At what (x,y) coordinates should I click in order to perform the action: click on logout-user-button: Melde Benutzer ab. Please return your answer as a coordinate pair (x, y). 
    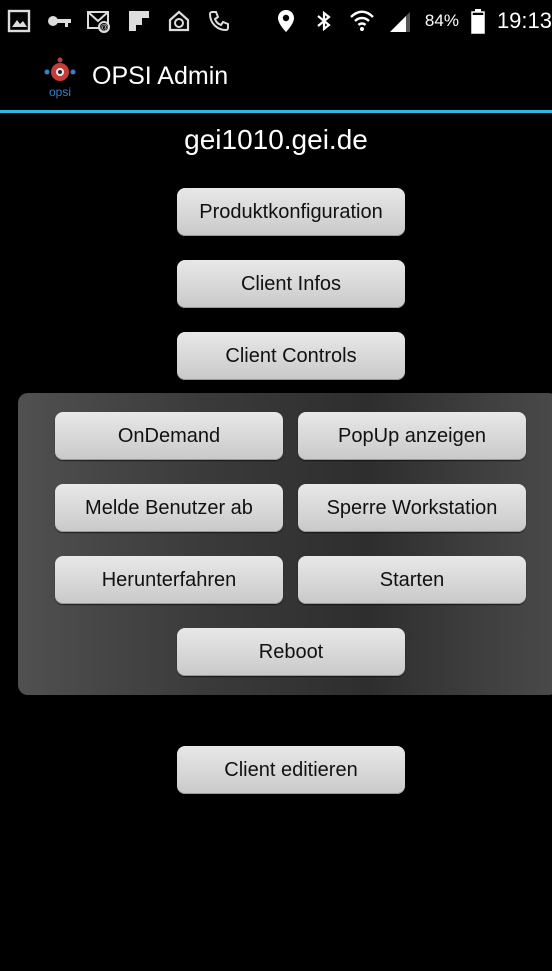
    Looking at the image, I should click on (169, 508).